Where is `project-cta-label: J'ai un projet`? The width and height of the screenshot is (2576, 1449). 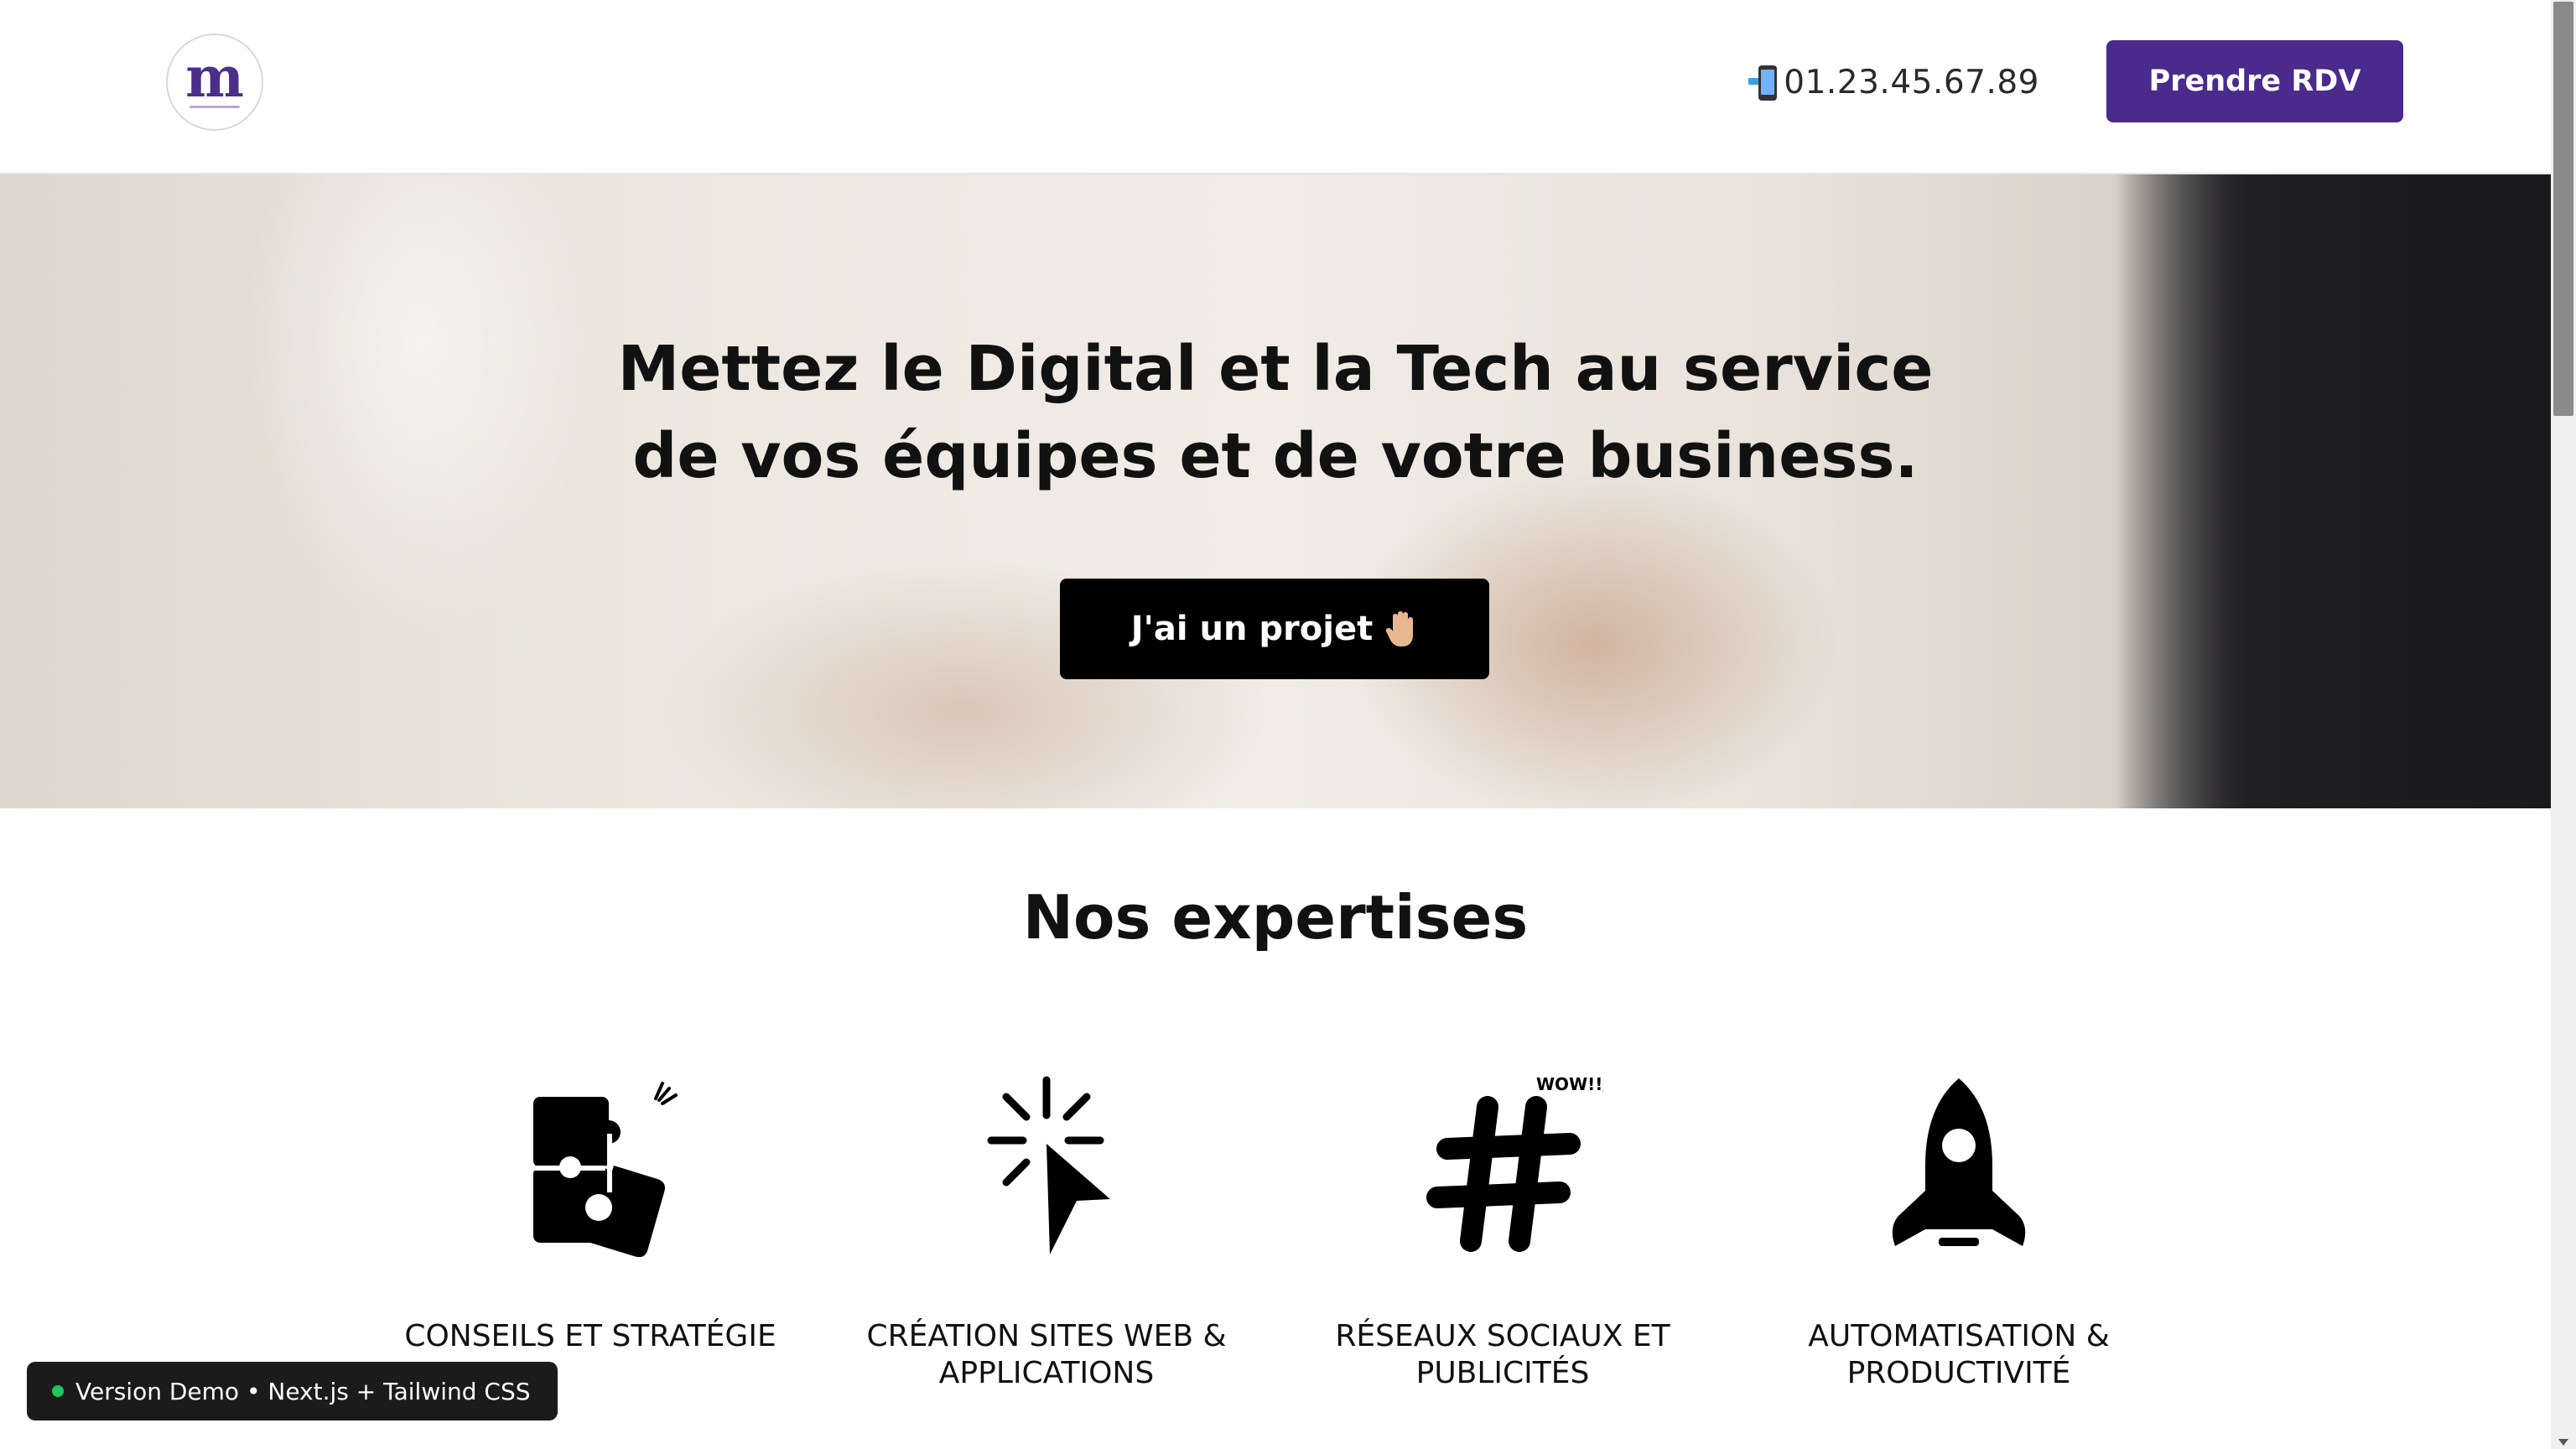 project-cta-label: J'ai un projet is located at coordinates (1252, 629).